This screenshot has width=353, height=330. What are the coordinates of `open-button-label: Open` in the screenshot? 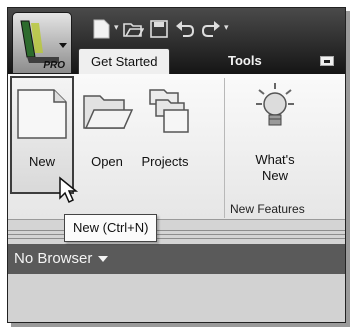 It's located at (107, 161).